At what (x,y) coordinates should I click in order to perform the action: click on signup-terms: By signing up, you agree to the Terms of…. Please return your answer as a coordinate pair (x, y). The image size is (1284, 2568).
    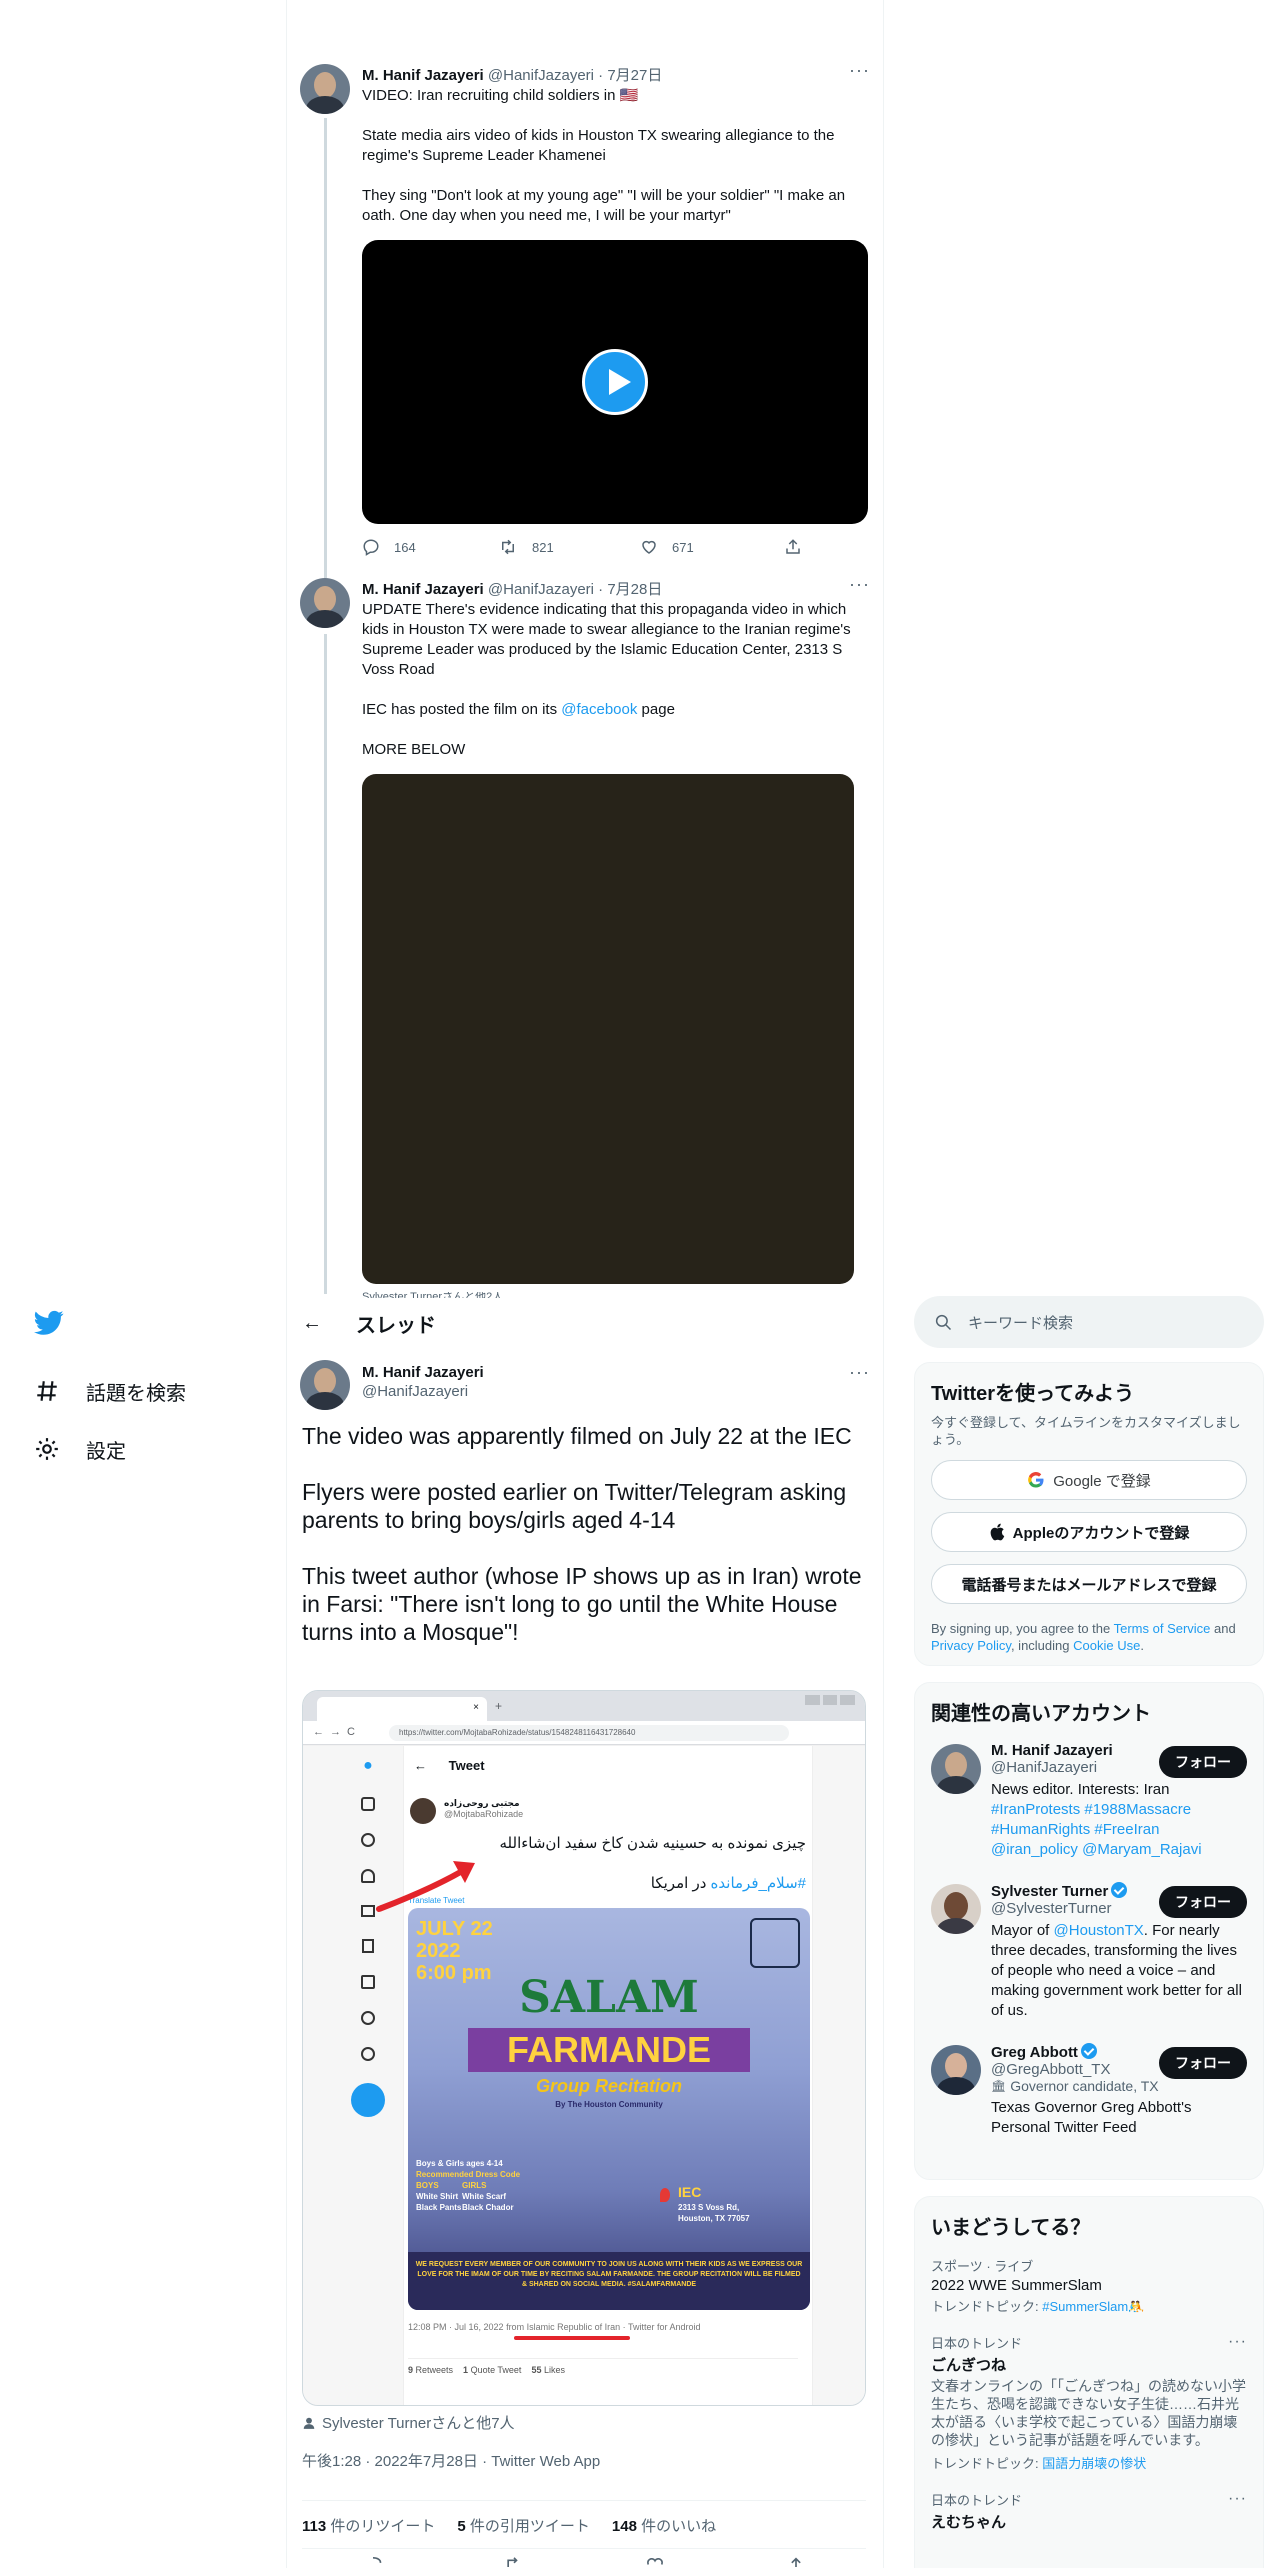
    Looking at the image, I should click on (1083, 1637).